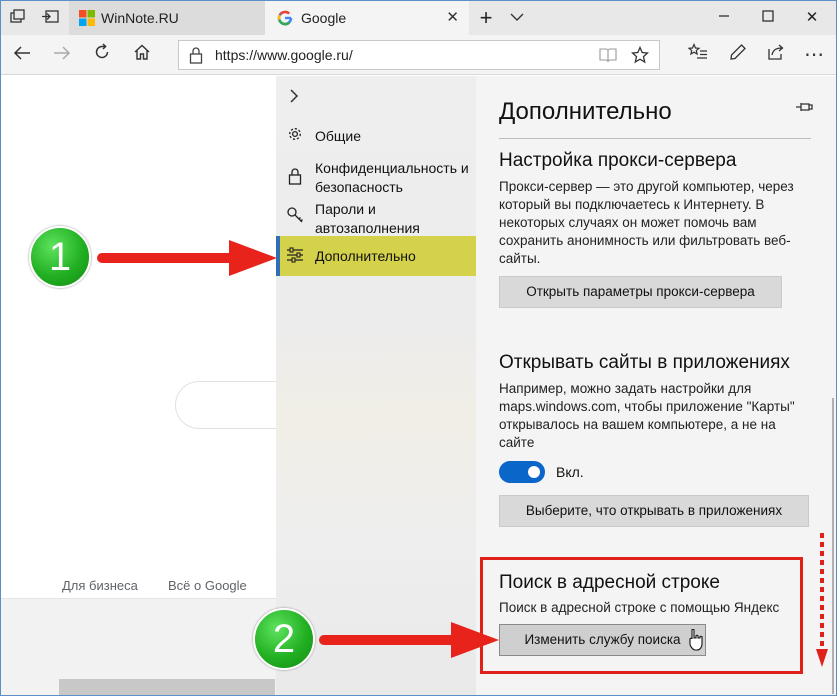  Describe the element at coordinates (452, 17) in the screenshot. I see `close-tab-icon: ✕` at that location.